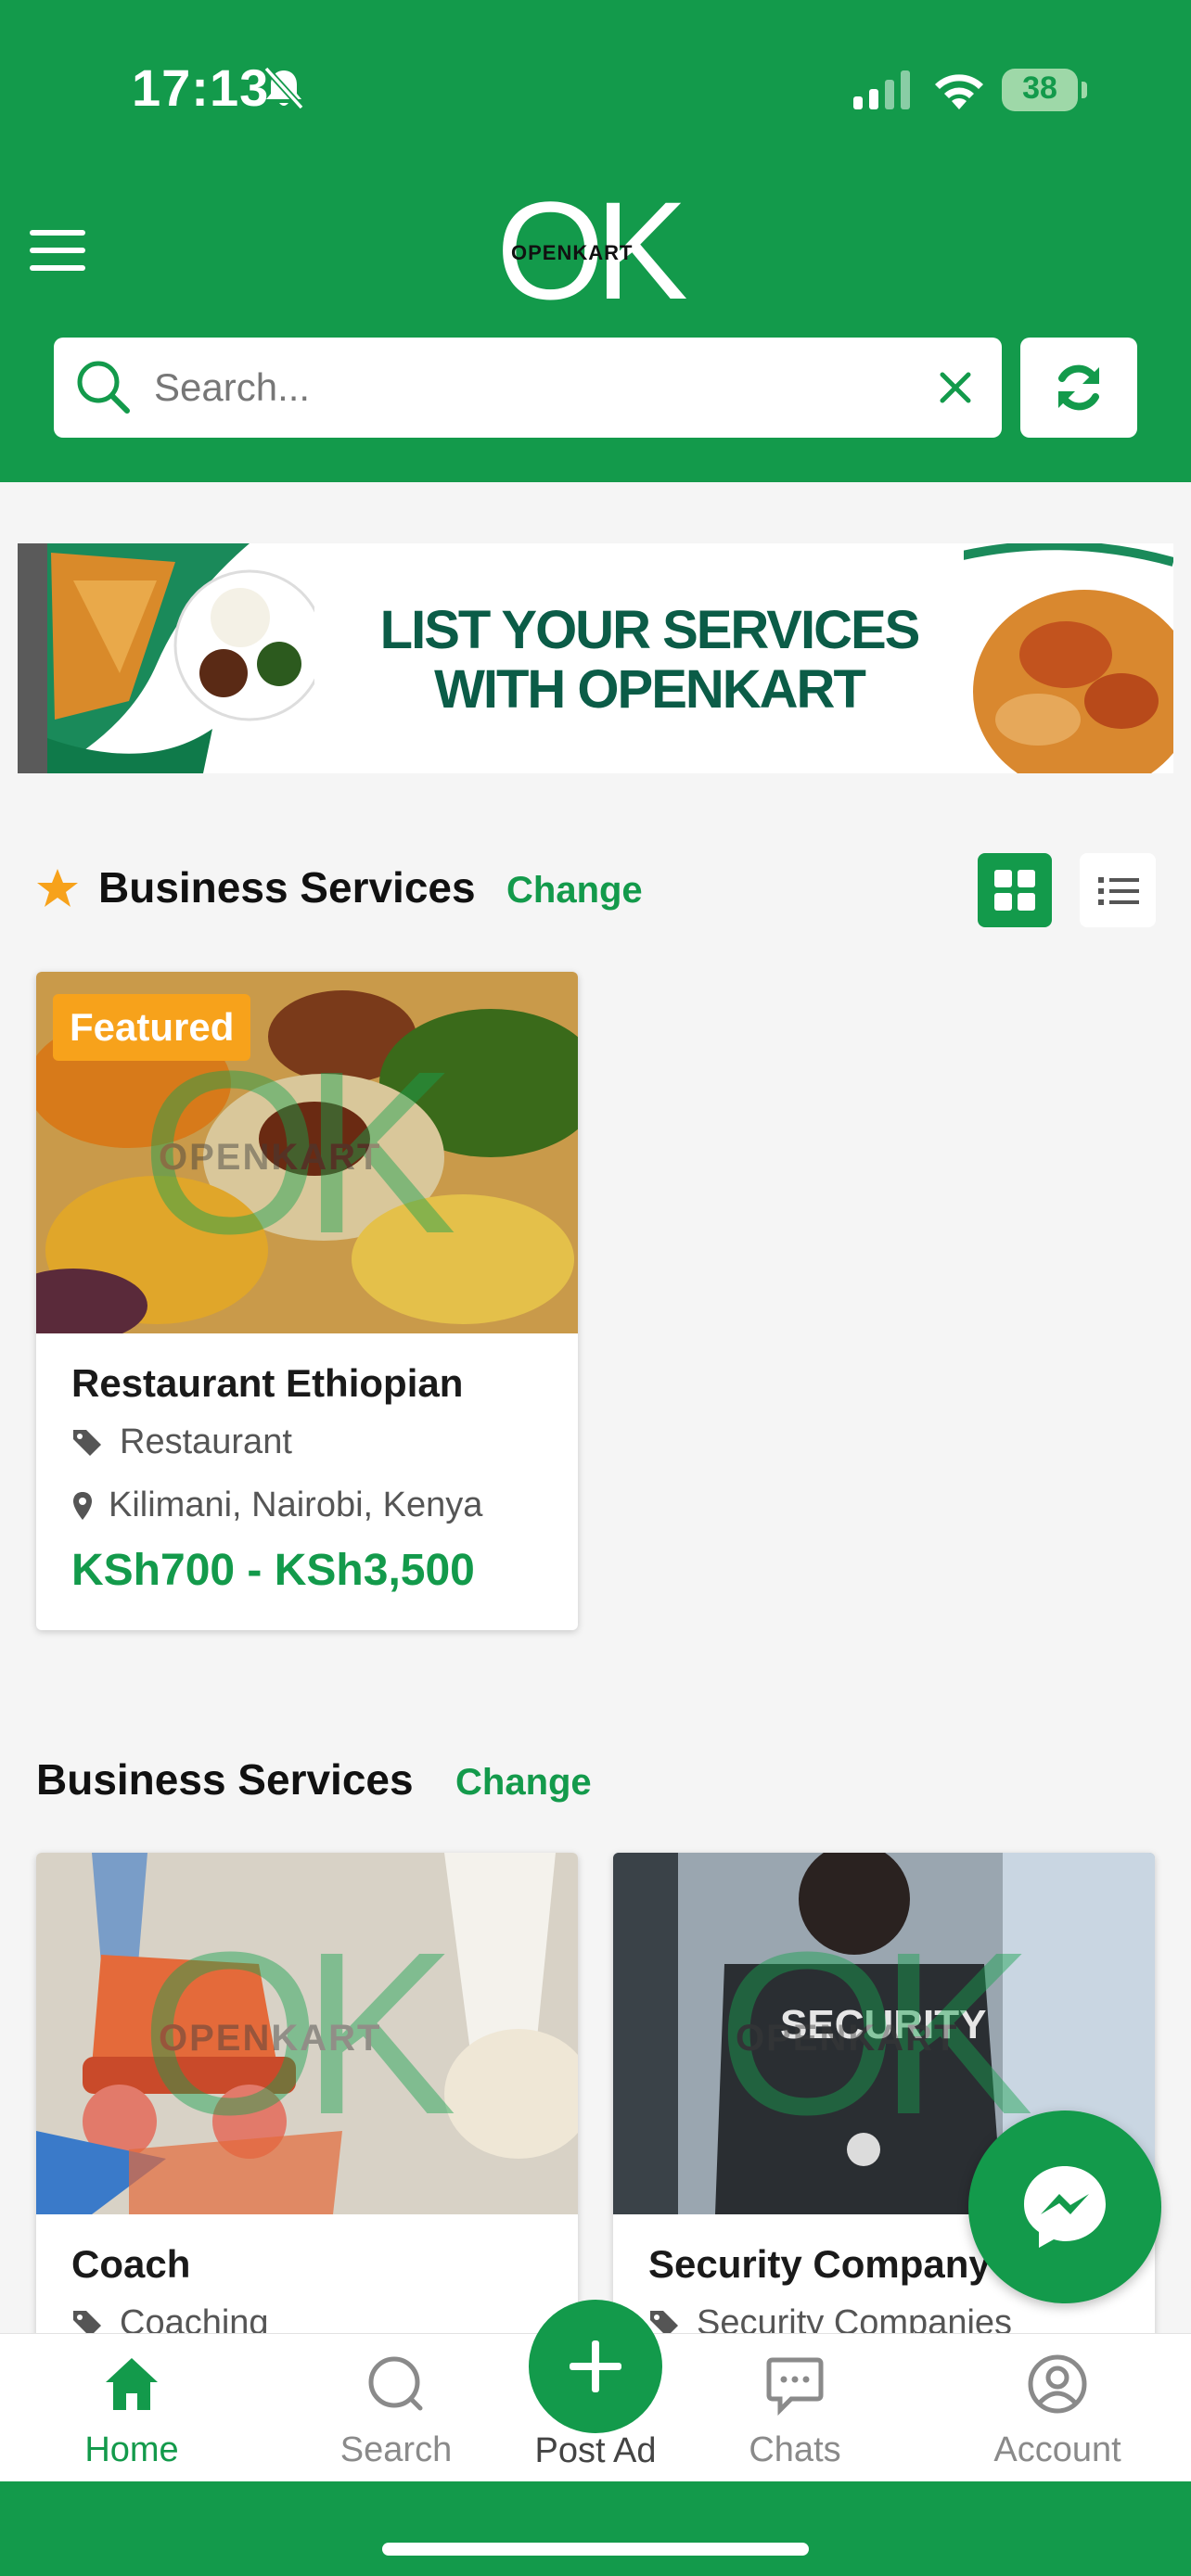  Describe the element at coordinates (1084, 90) in the screenshot. I see `battery-cap` at that location.